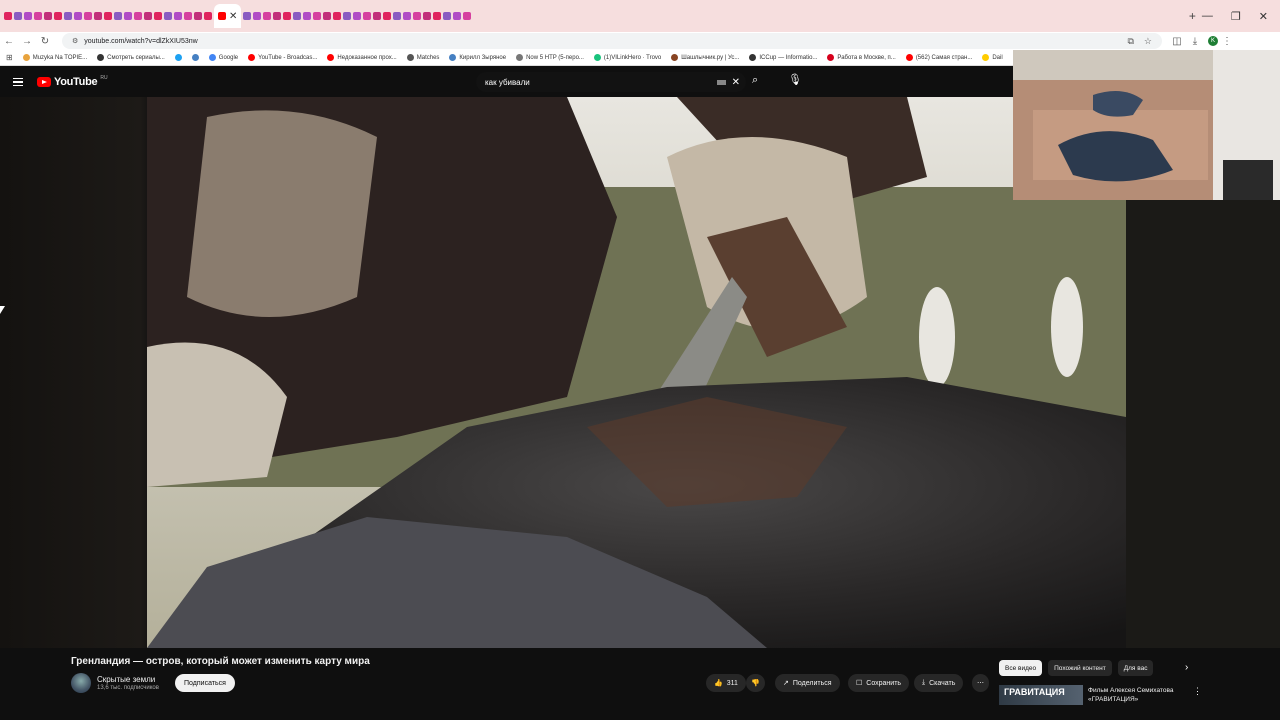 This screenshot has width=1280, height=720. I want to click on dislike-button: 👎, so click(755, 683).